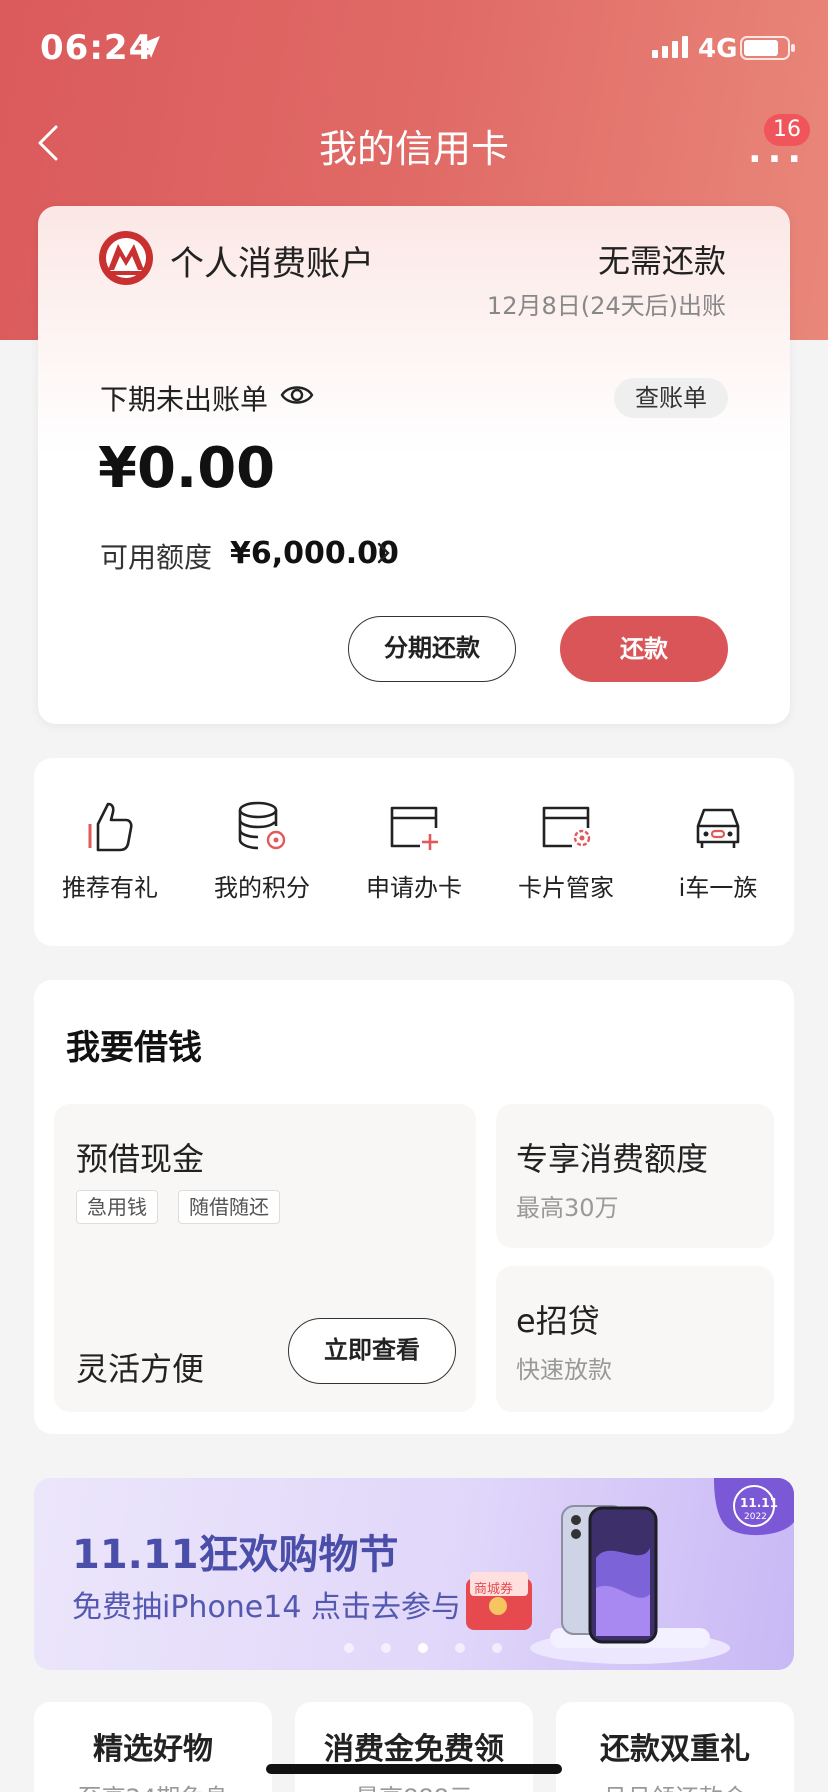  I want to click on bill-date: 12月8日(24天后)出账, so click(606, 306).